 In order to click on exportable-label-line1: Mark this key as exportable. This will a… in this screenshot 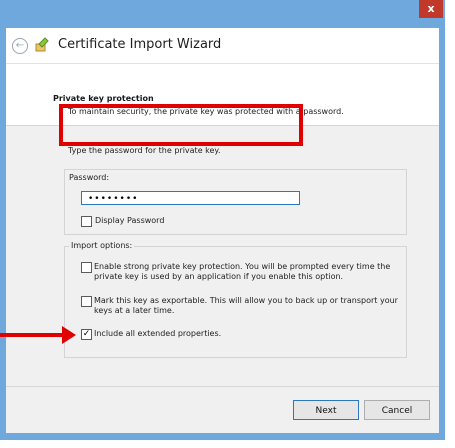, I will do `click(246, 300)`.